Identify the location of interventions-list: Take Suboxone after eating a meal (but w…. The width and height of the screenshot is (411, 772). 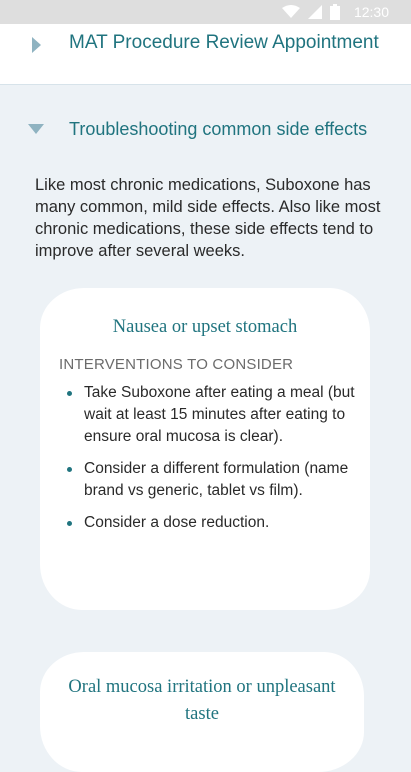
(211, 463).